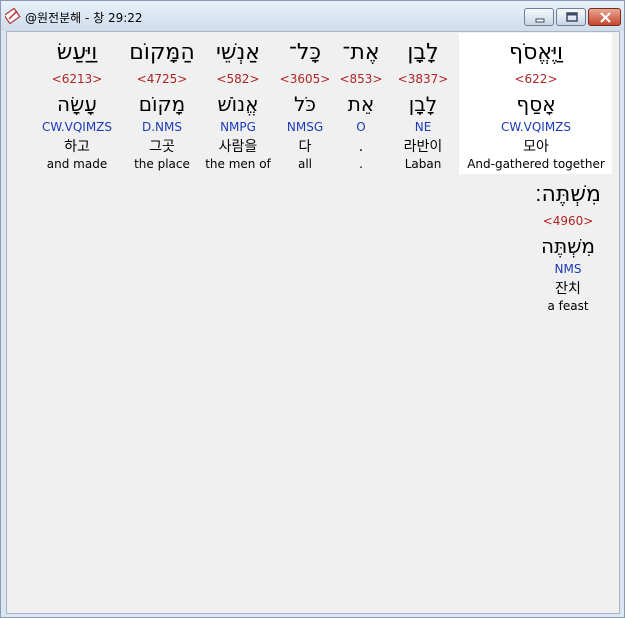 The height and width of the screenshot is (618, 625). What do you see at coordinates (162, 52) in the screenshot?
I see `hebrew-word: הַמָּקוֹם` at bounding box center [162, 52].